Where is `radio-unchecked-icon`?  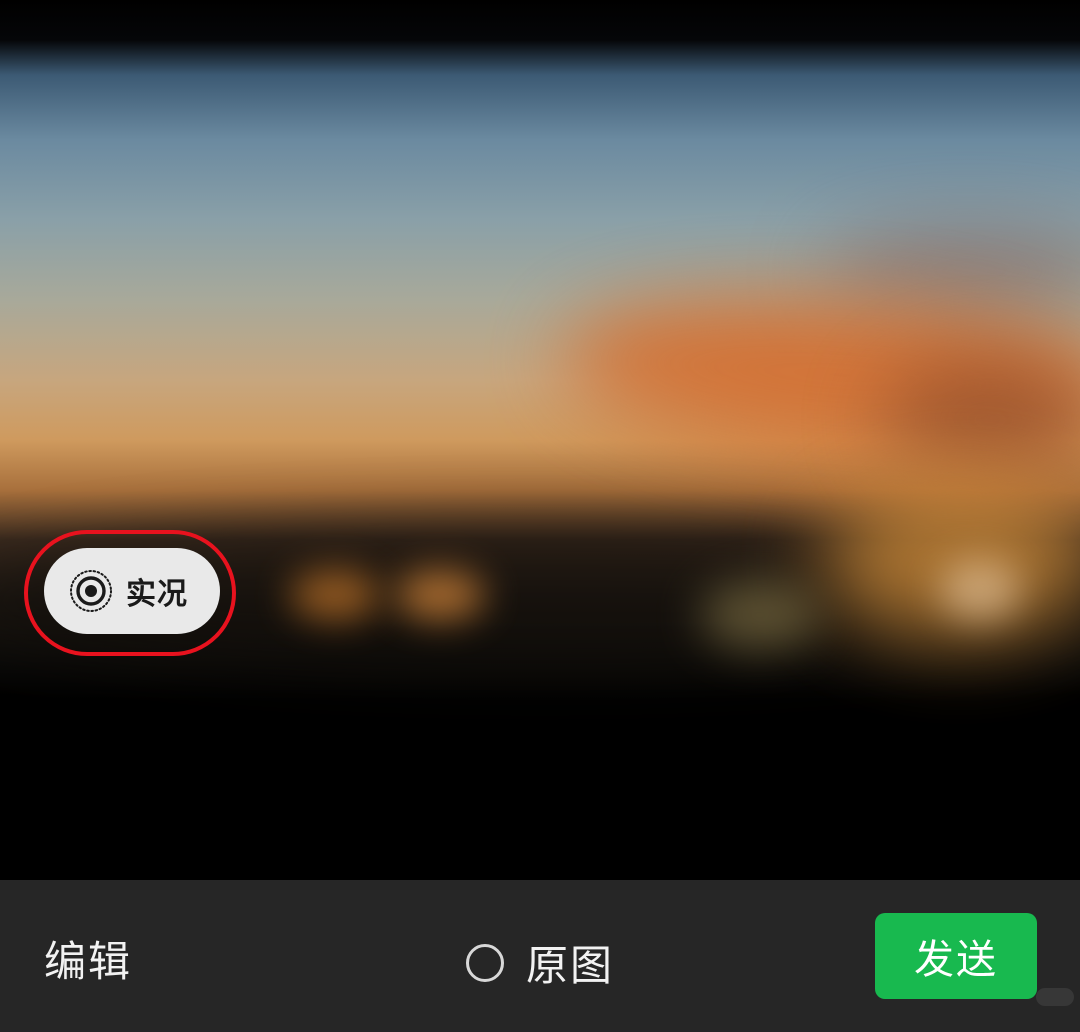 radio-unchecked-icon is located at coordinates (485, 962).